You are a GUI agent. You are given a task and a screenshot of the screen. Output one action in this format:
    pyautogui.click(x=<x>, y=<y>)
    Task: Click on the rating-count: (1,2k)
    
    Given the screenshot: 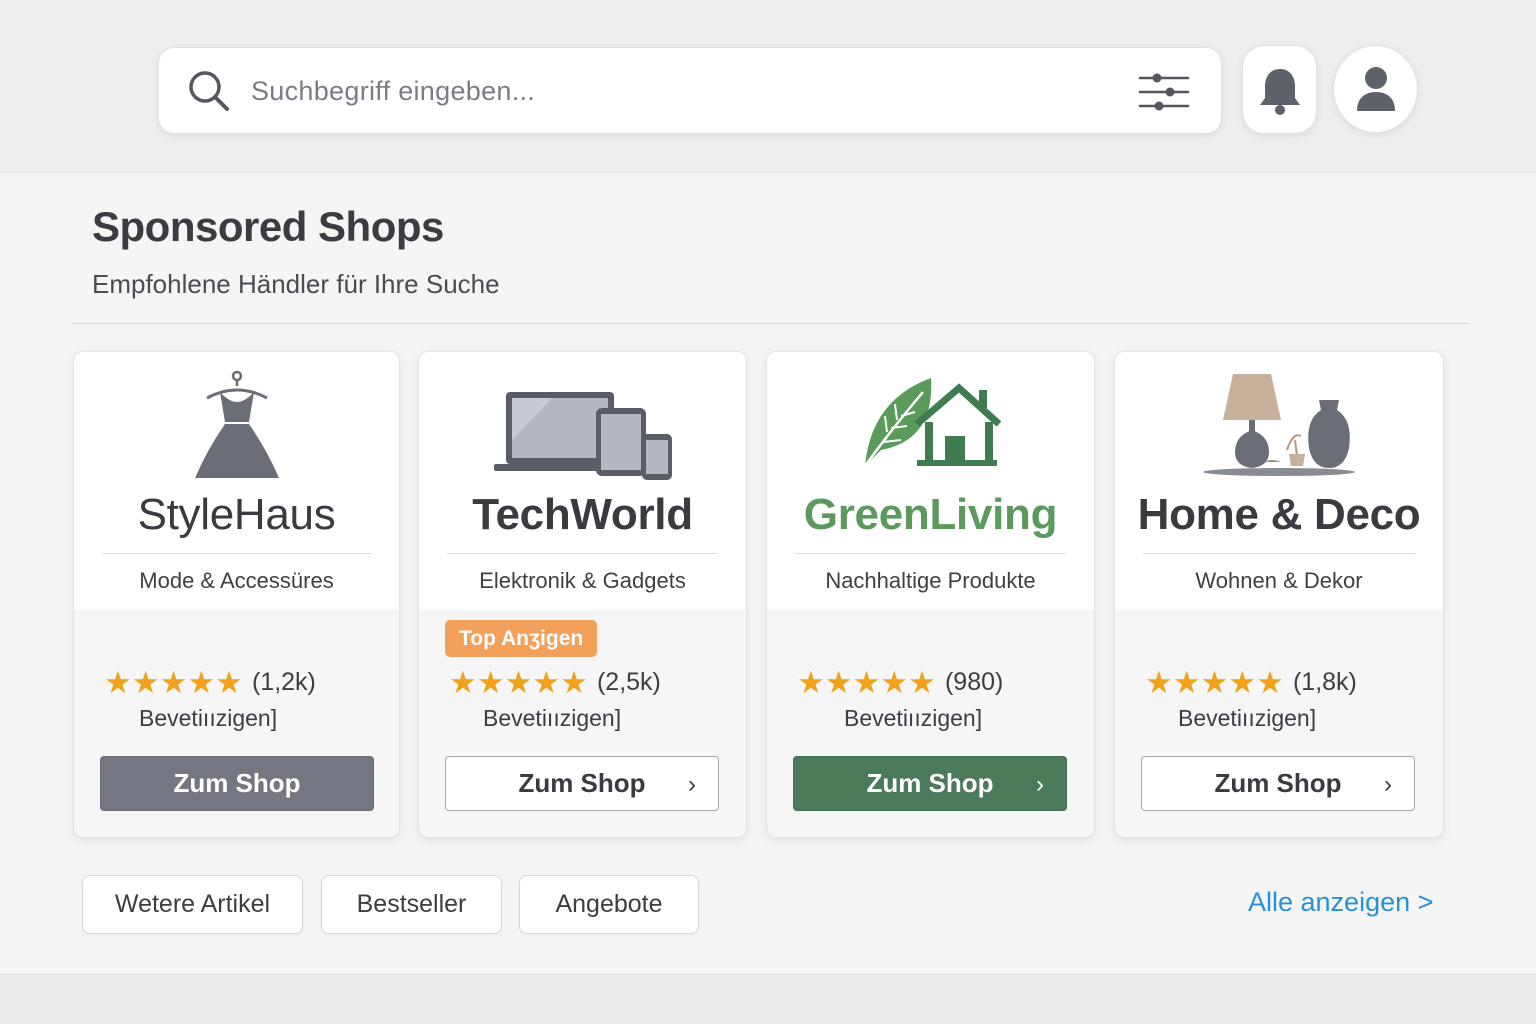 What is the action you would take?
    pyautogui.click(x=283, y=681)
    